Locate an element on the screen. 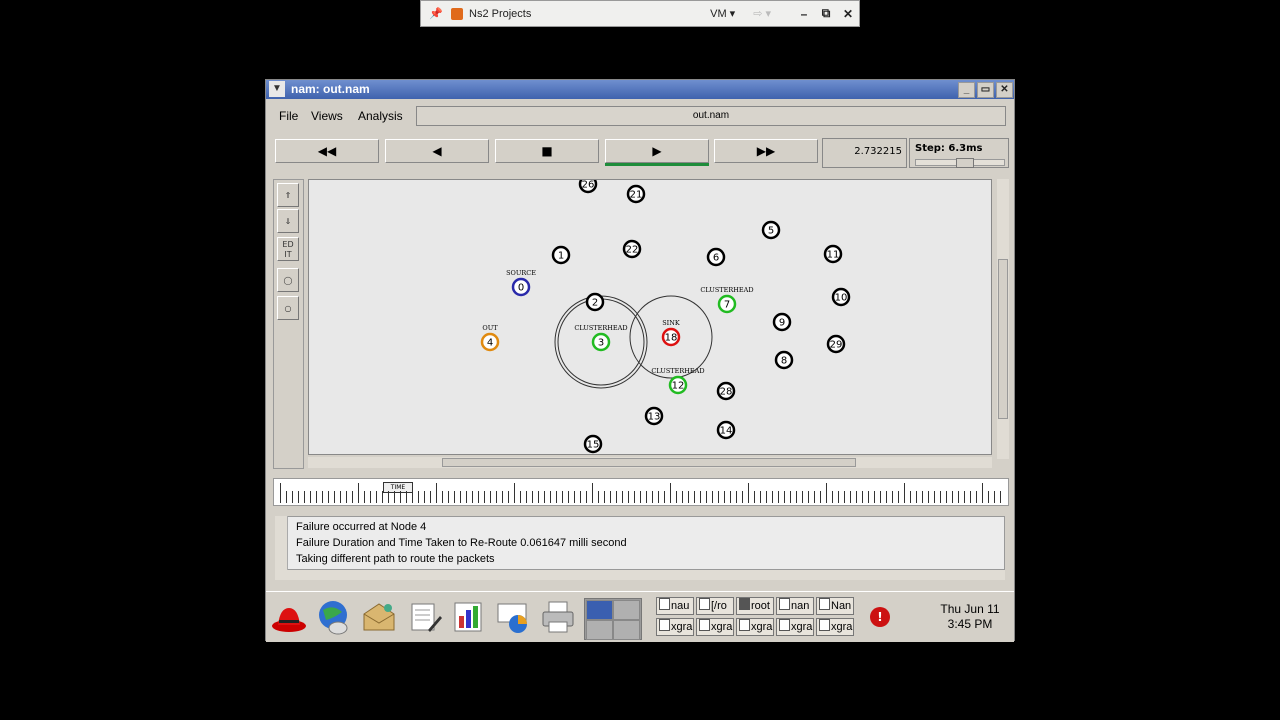  printer-icon is located at coordinates (558, 617).